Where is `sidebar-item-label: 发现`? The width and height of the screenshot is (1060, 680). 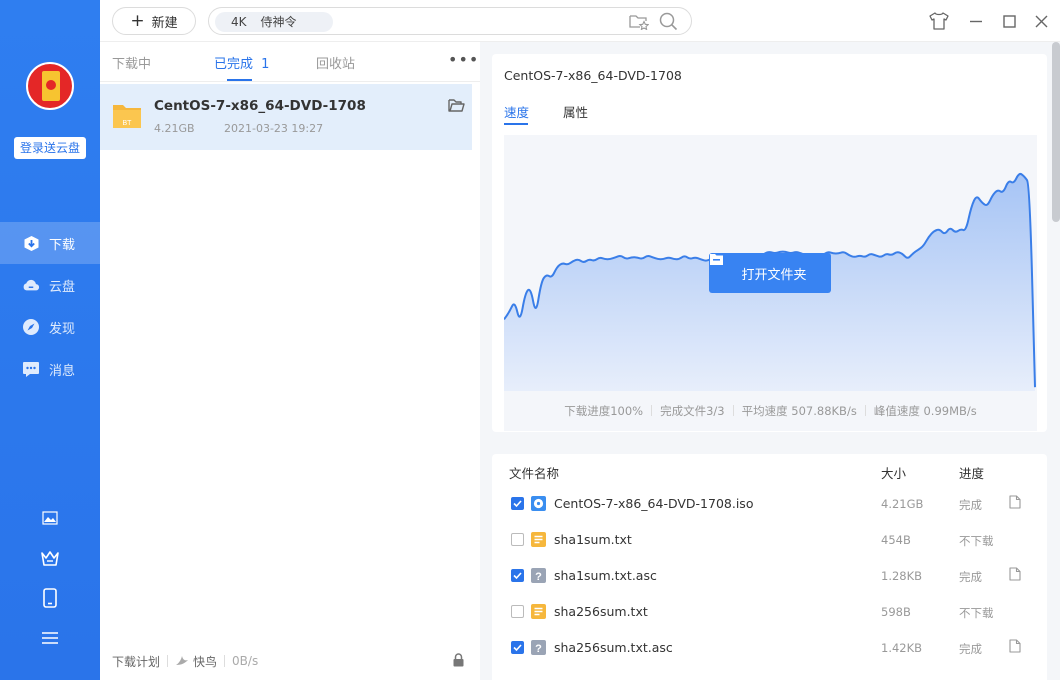
sidebar-item-label: 发现 is located at coordinates (62, 329).